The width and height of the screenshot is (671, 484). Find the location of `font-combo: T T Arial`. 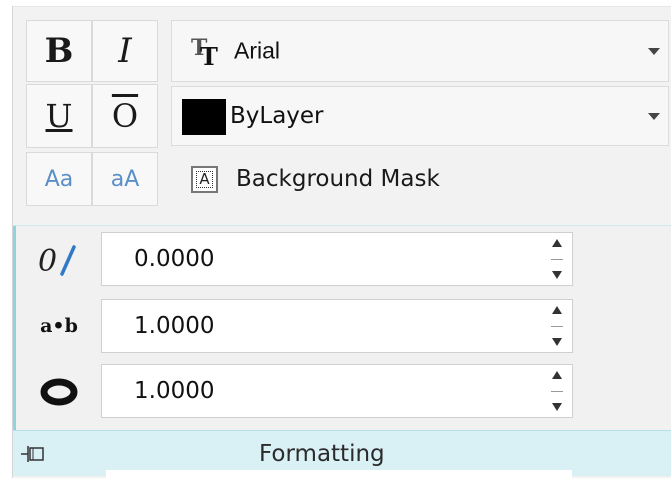

font-combo: T T Arial is located at coordinates (420, 51).